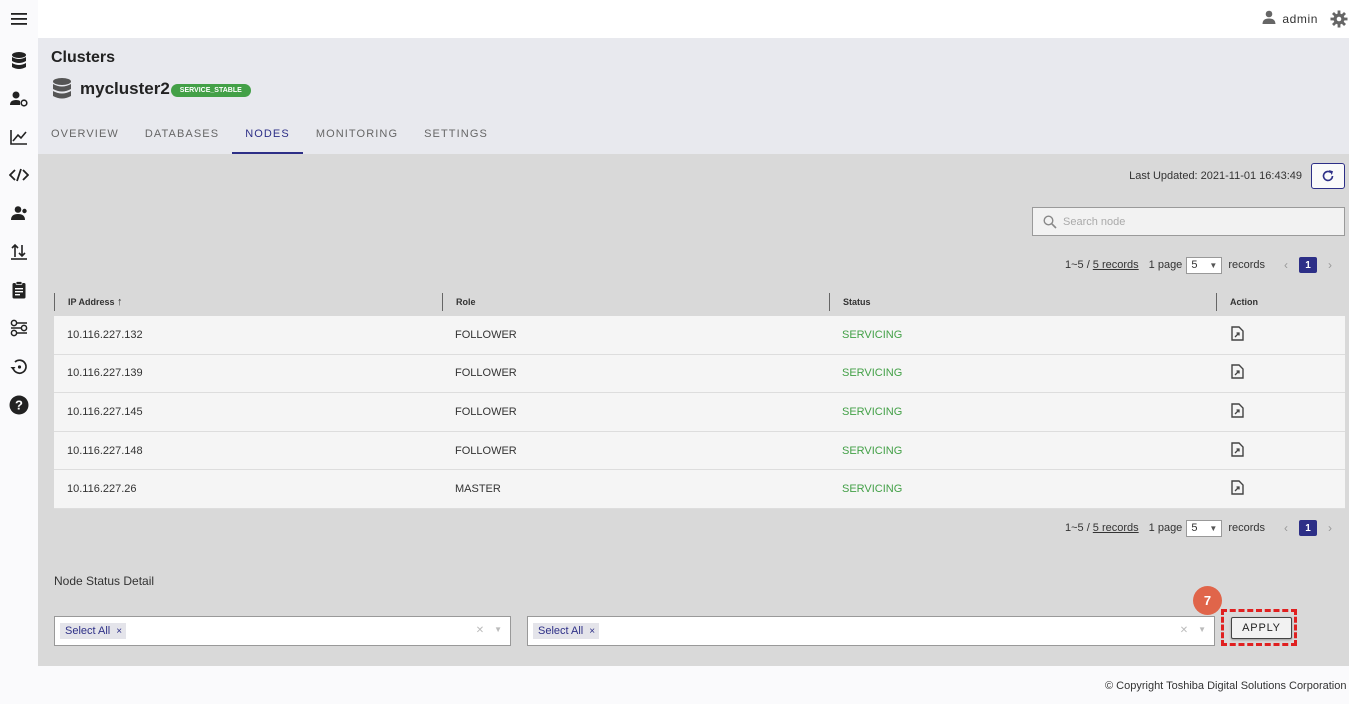 The image size is (1349, 704). I want to click on cluster-status-badge: SERVICE_STABLE, so click(210, 90).